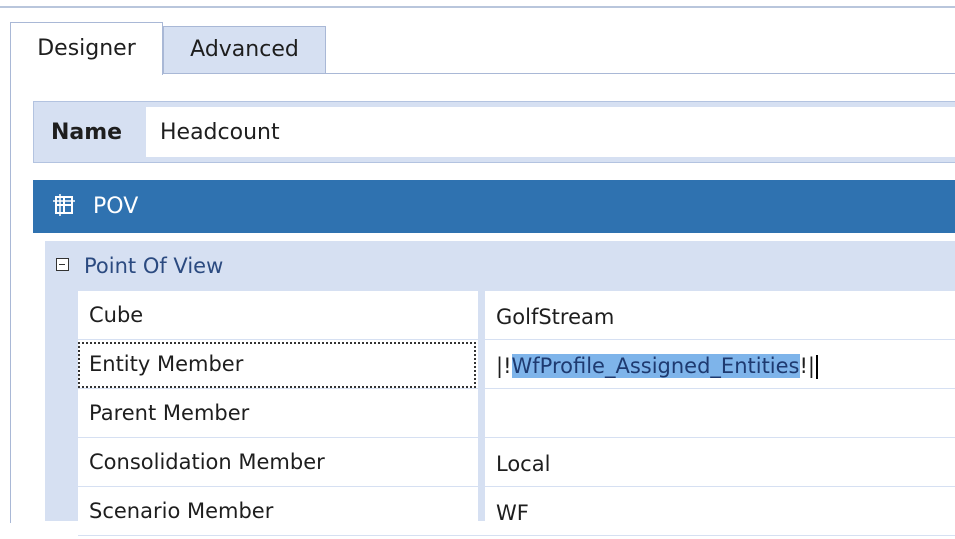 The width and height of the screenshot is (955, 539). I want to click on value-suffix: !|, so click(807, 366).